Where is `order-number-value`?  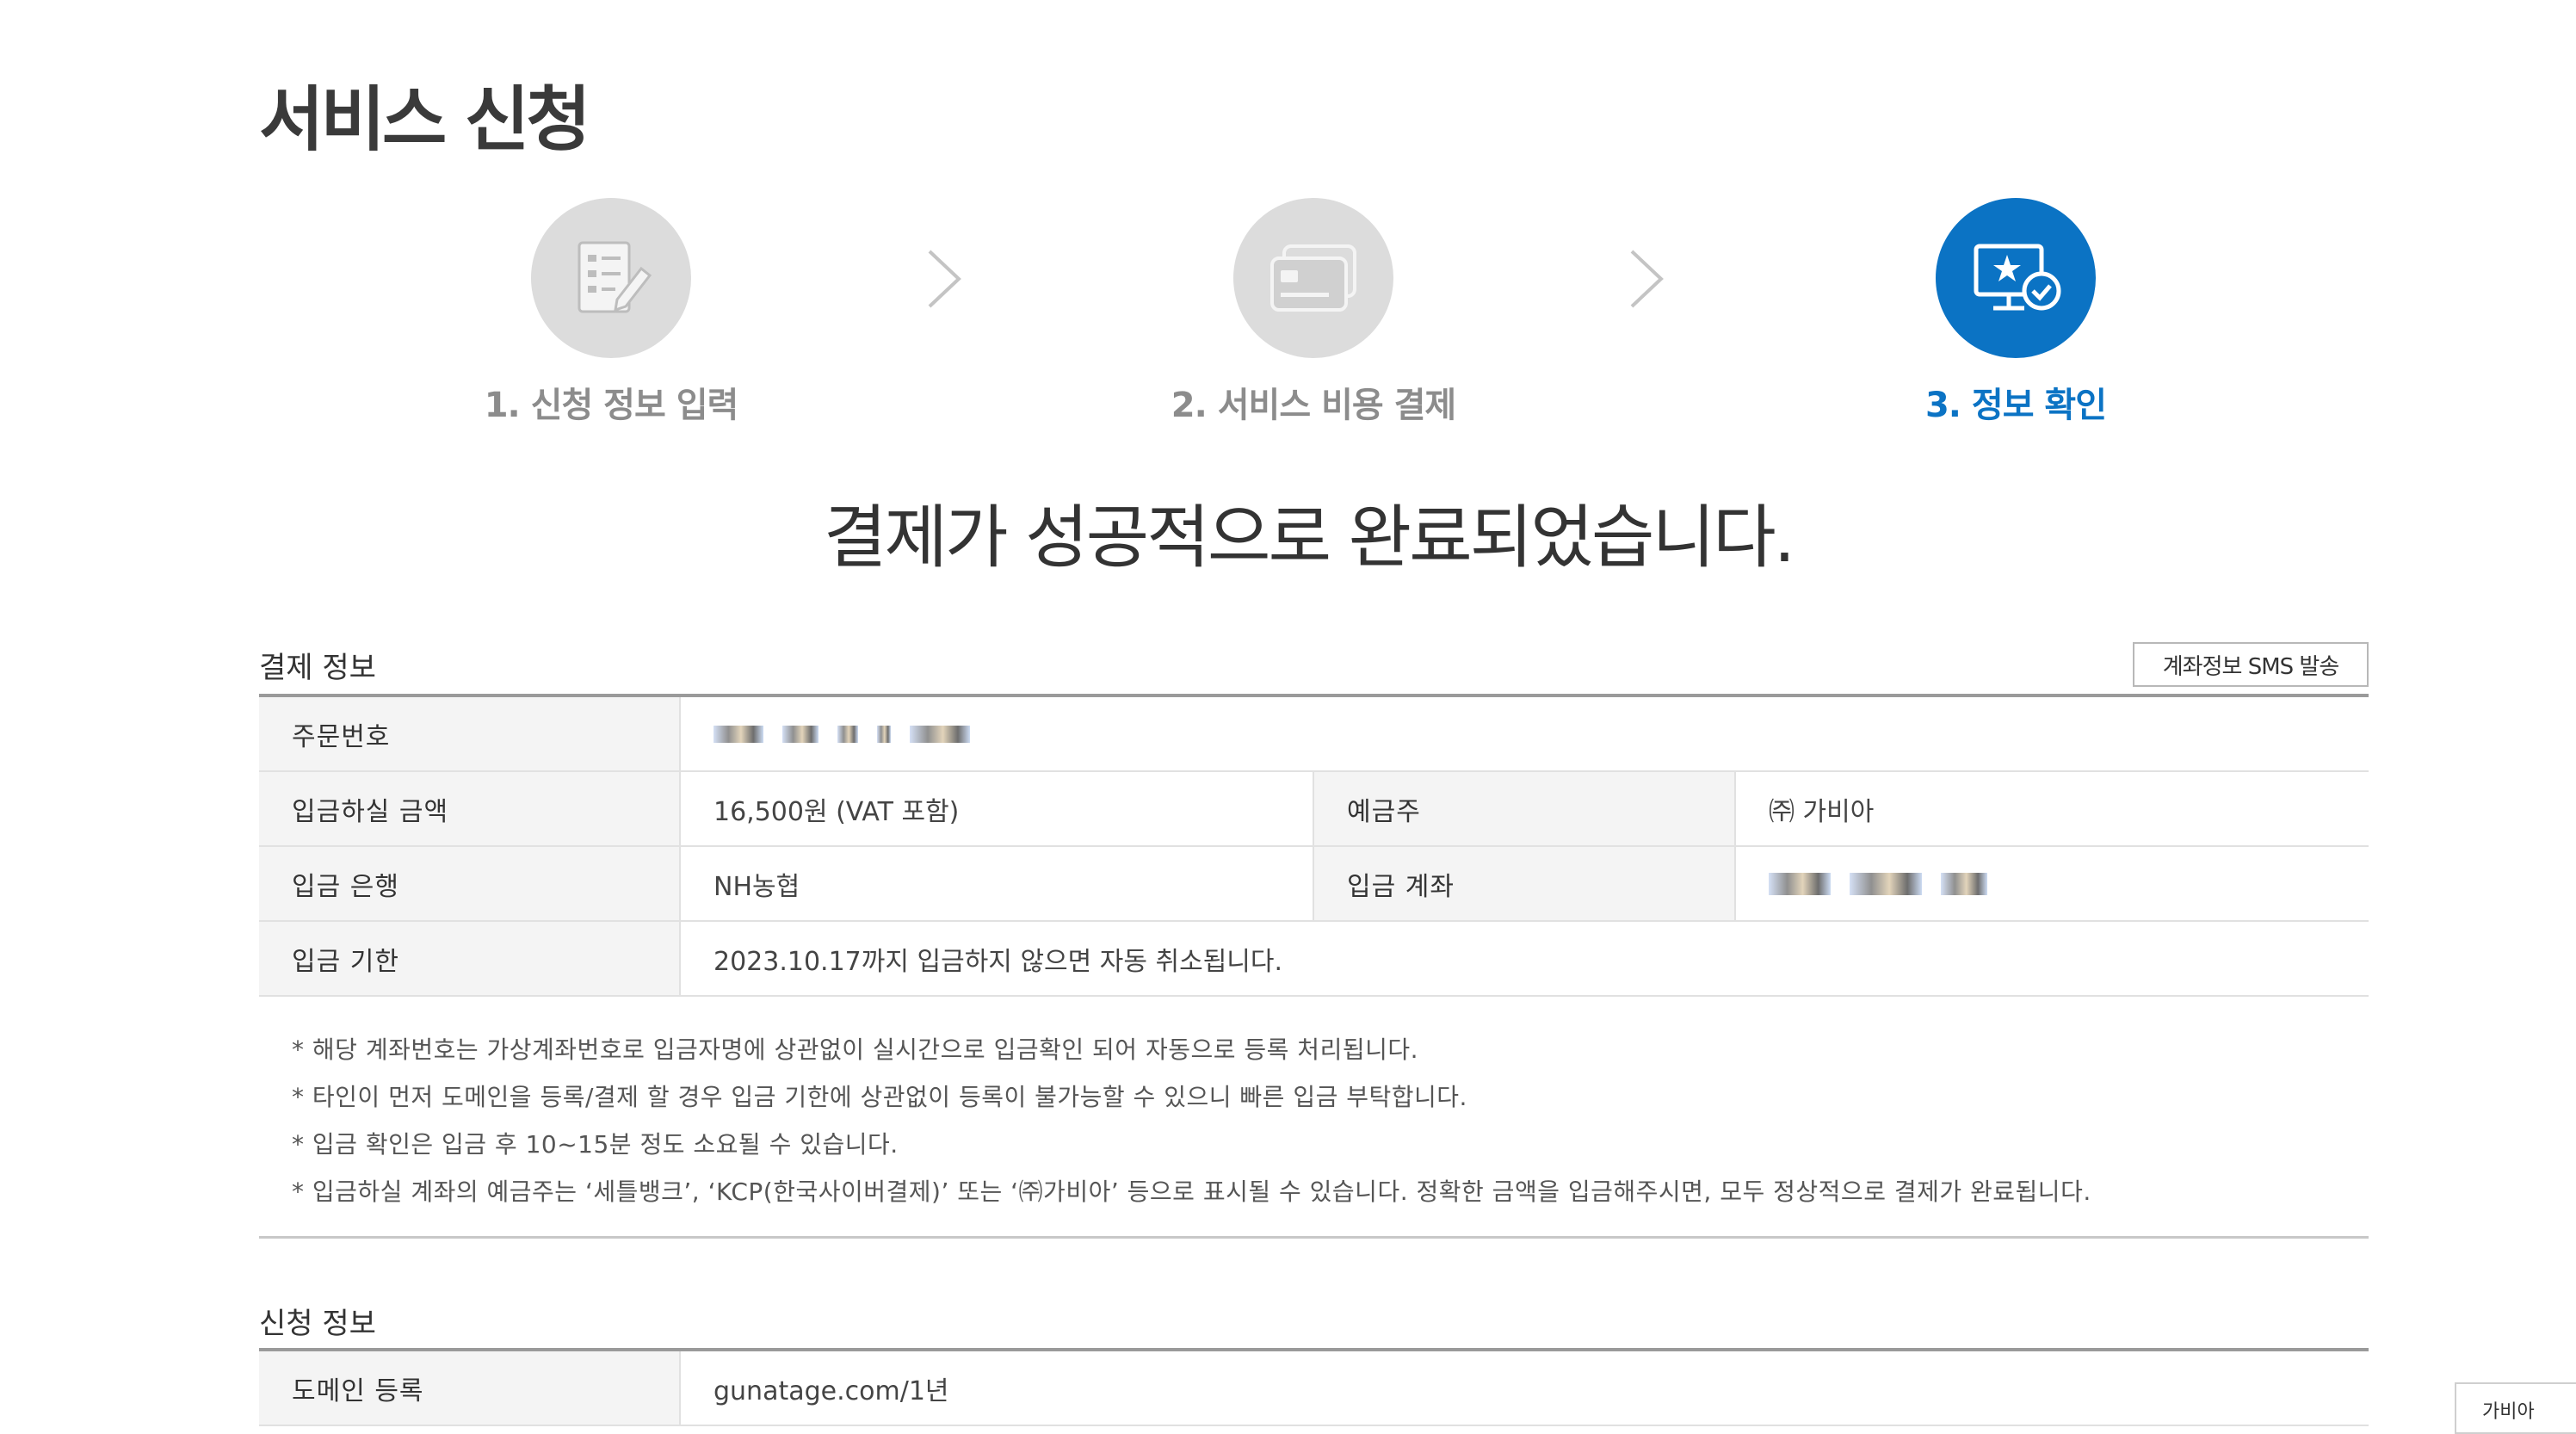
order-number-value is located at coordinates (1525, 733).